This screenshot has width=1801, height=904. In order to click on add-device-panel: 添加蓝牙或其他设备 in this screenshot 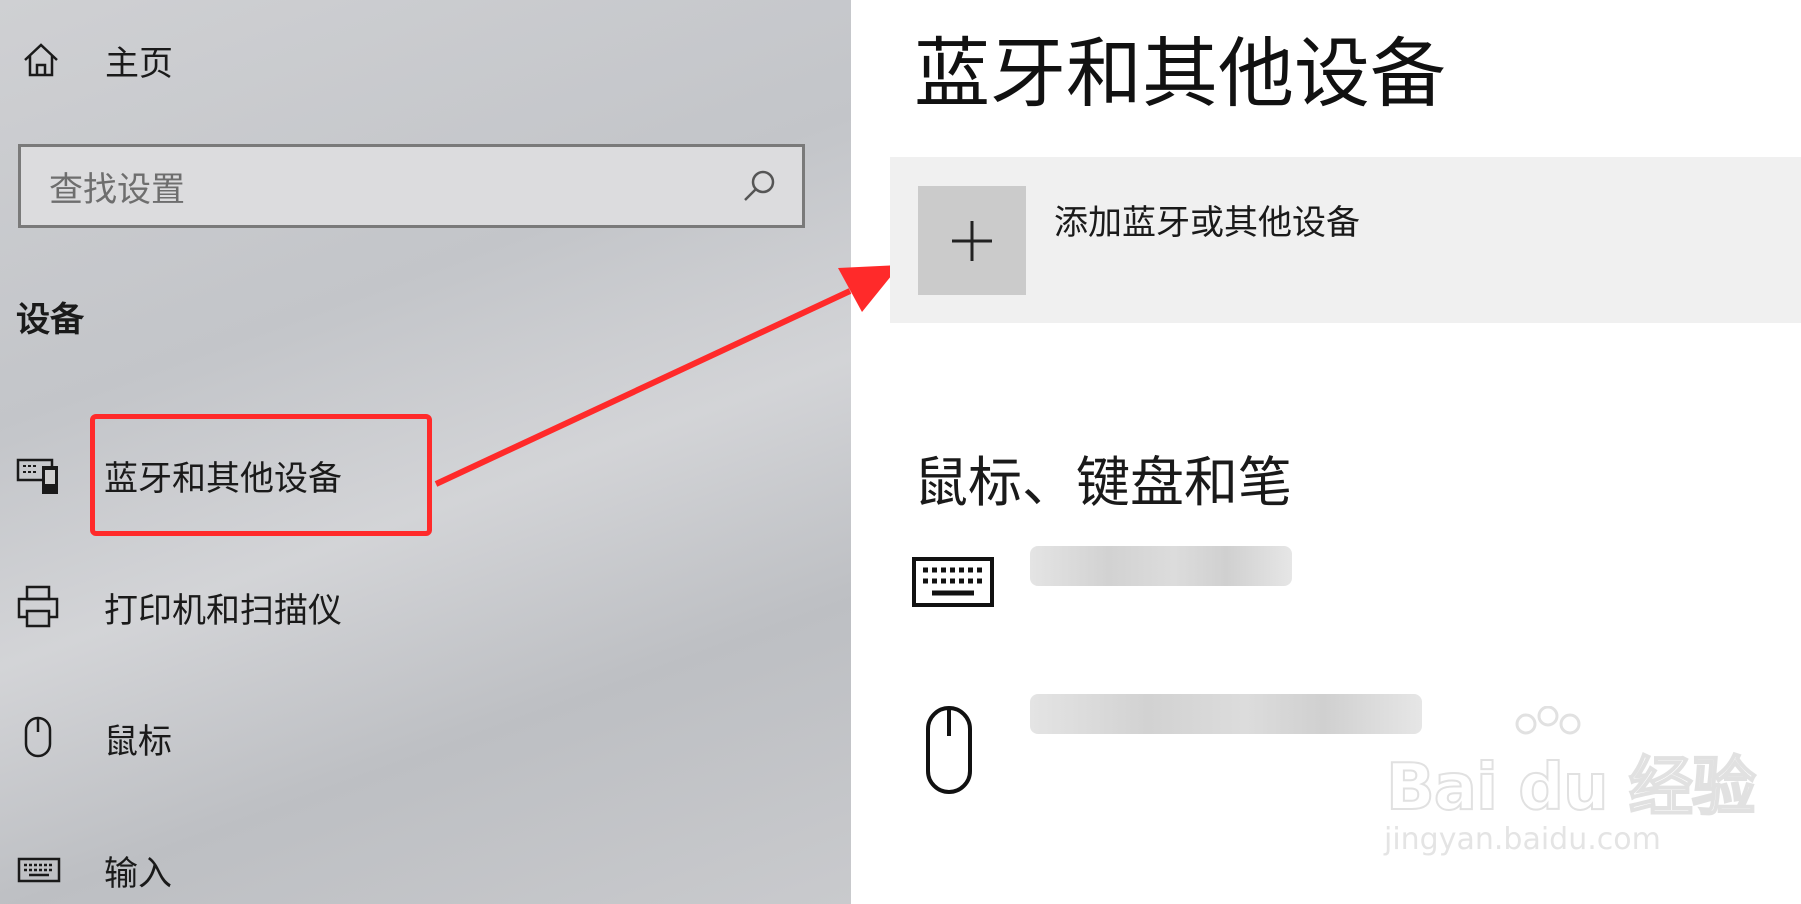, I will do `click(1345, 240)`.